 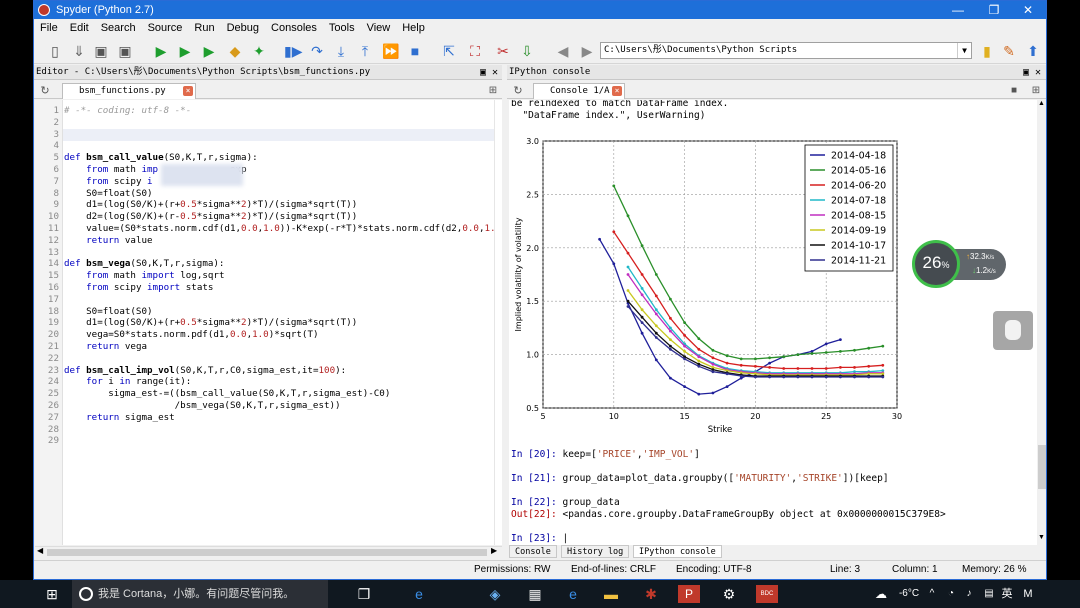 What do you see at coordinates (294, 28) in the screenshot?
I see `menu-consoles: Consoles` at bounding box center [294, 28].